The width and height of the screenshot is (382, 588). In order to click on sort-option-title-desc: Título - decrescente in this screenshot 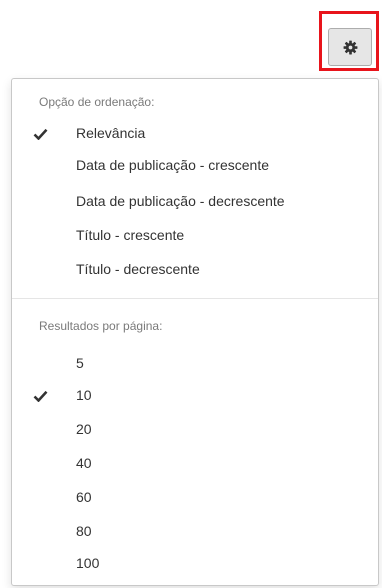, I will do `click(195, 270)`.